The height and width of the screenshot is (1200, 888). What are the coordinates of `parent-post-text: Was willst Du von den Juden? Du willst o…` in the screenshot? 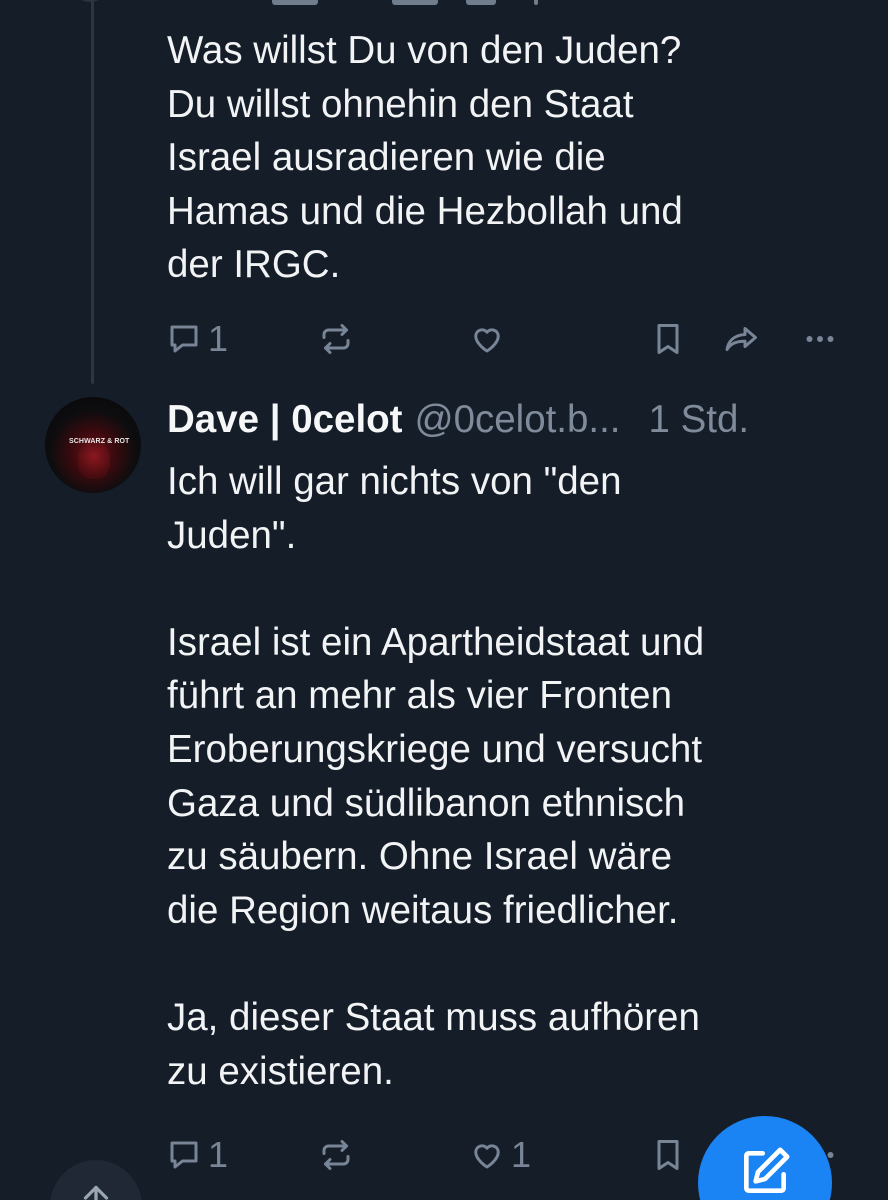 It's located at (425, 158).